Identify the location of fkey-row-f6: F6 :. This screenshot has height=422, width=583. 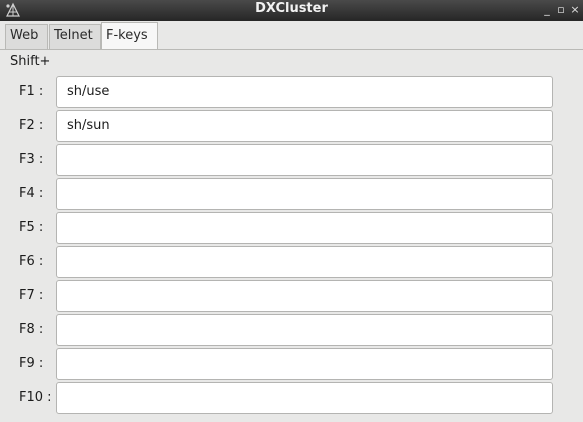
(291, 262).